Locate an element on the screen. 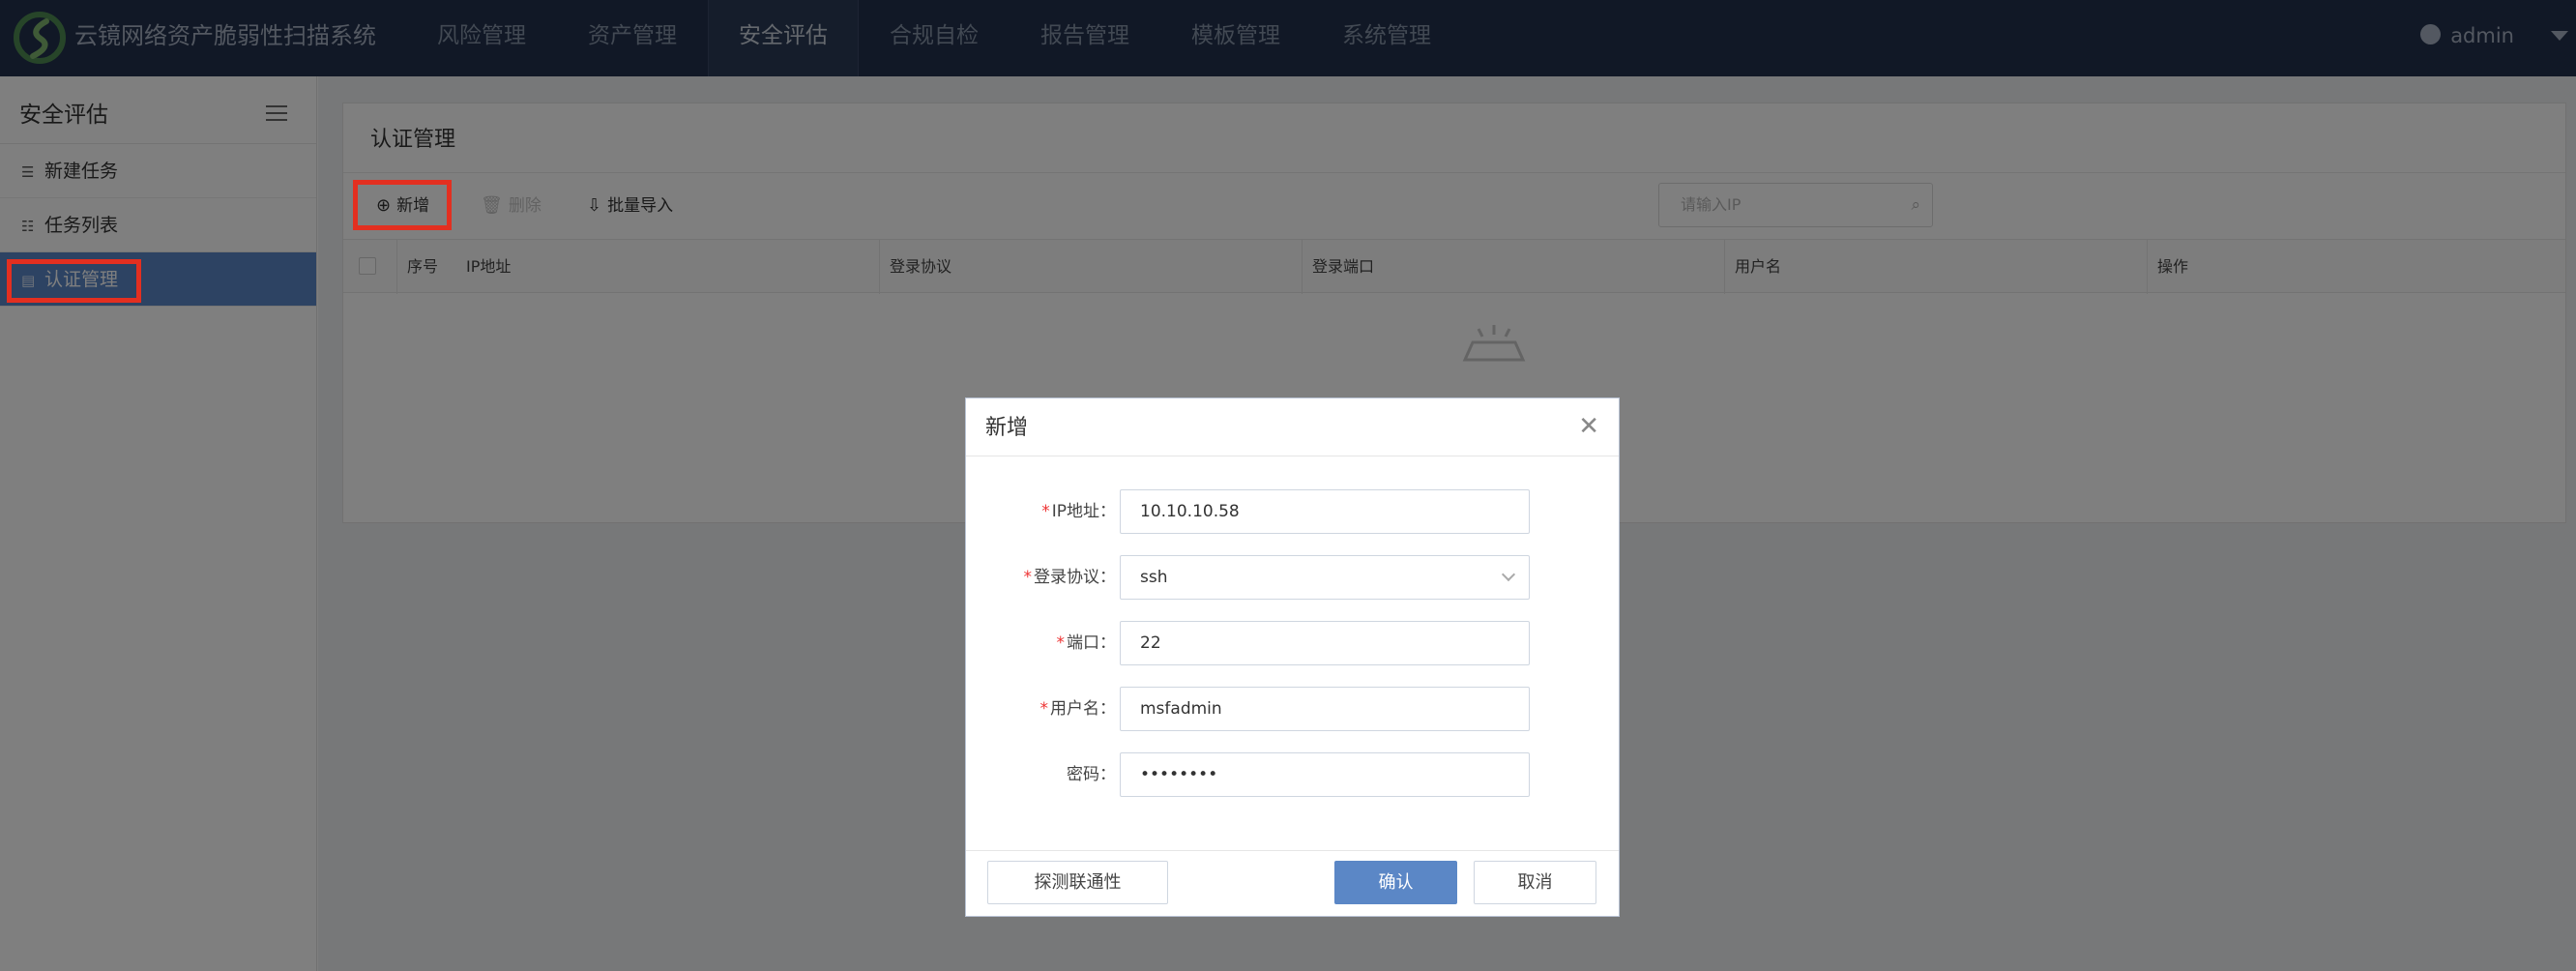  protocol-label: * 登录协议： is located at coordinates (1070, 577).